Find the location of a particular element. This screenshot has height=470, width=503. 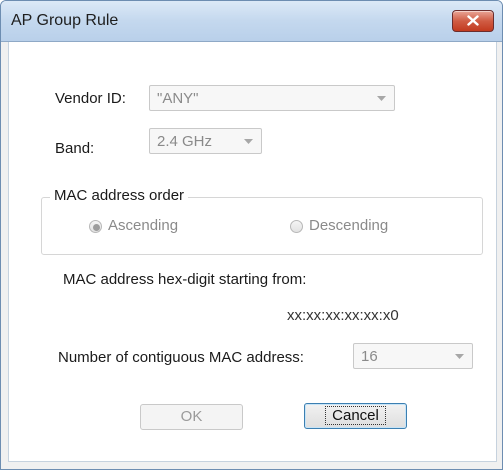

band-dropdown: 2.4 GHz is located at coordinates (205, 141).